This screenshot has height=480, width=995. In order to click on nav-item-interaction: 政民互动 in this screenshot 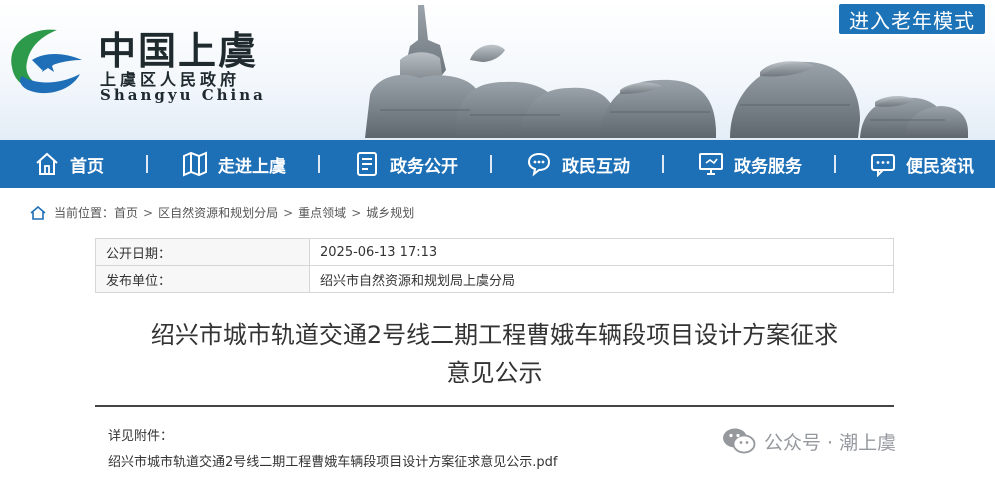, I will do `click(578, 164)`.